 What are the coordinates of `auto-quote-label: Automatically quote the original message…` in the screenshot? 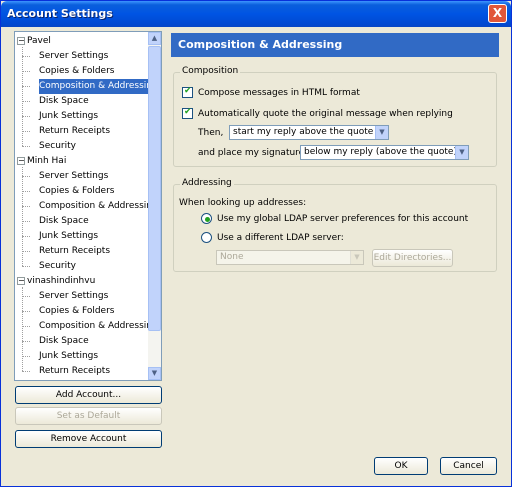 It's located at (325, 114).